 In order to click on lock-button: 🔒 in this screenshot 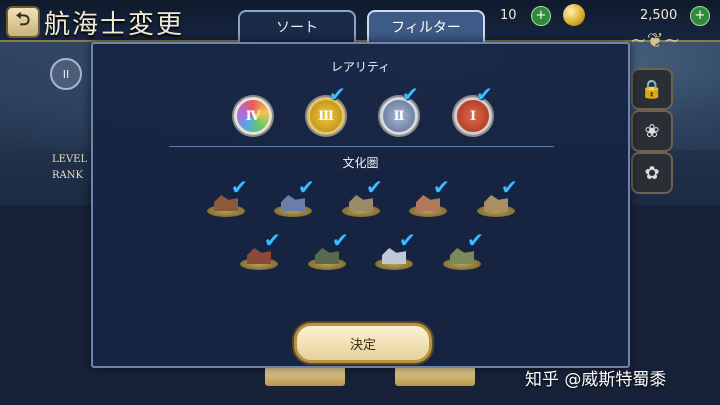, I will do `click(652, 89)`.